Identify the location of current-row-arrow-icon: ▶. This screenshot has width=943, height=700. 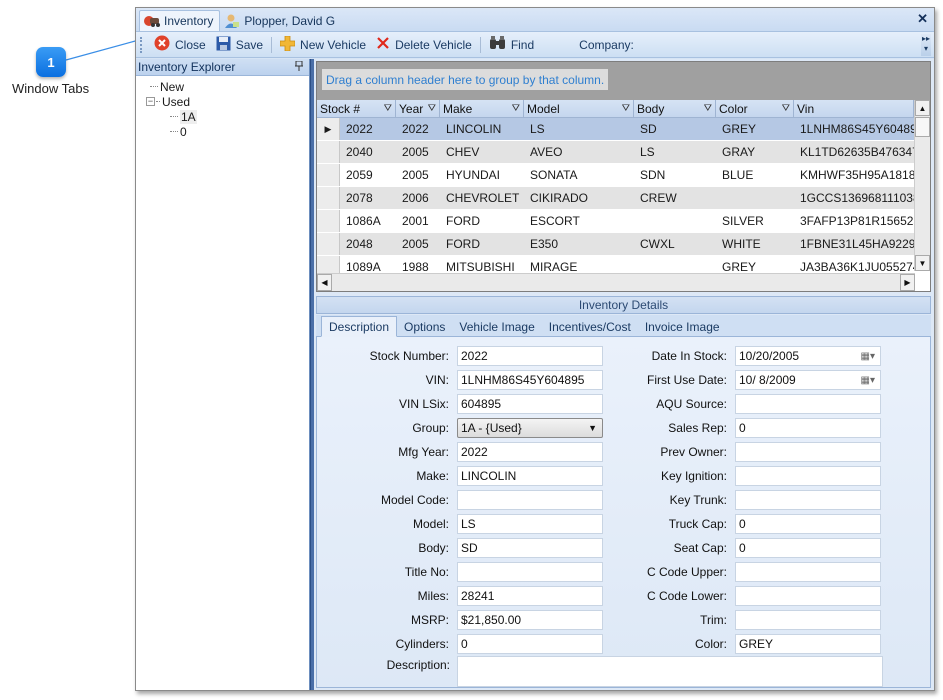
(328, 129).